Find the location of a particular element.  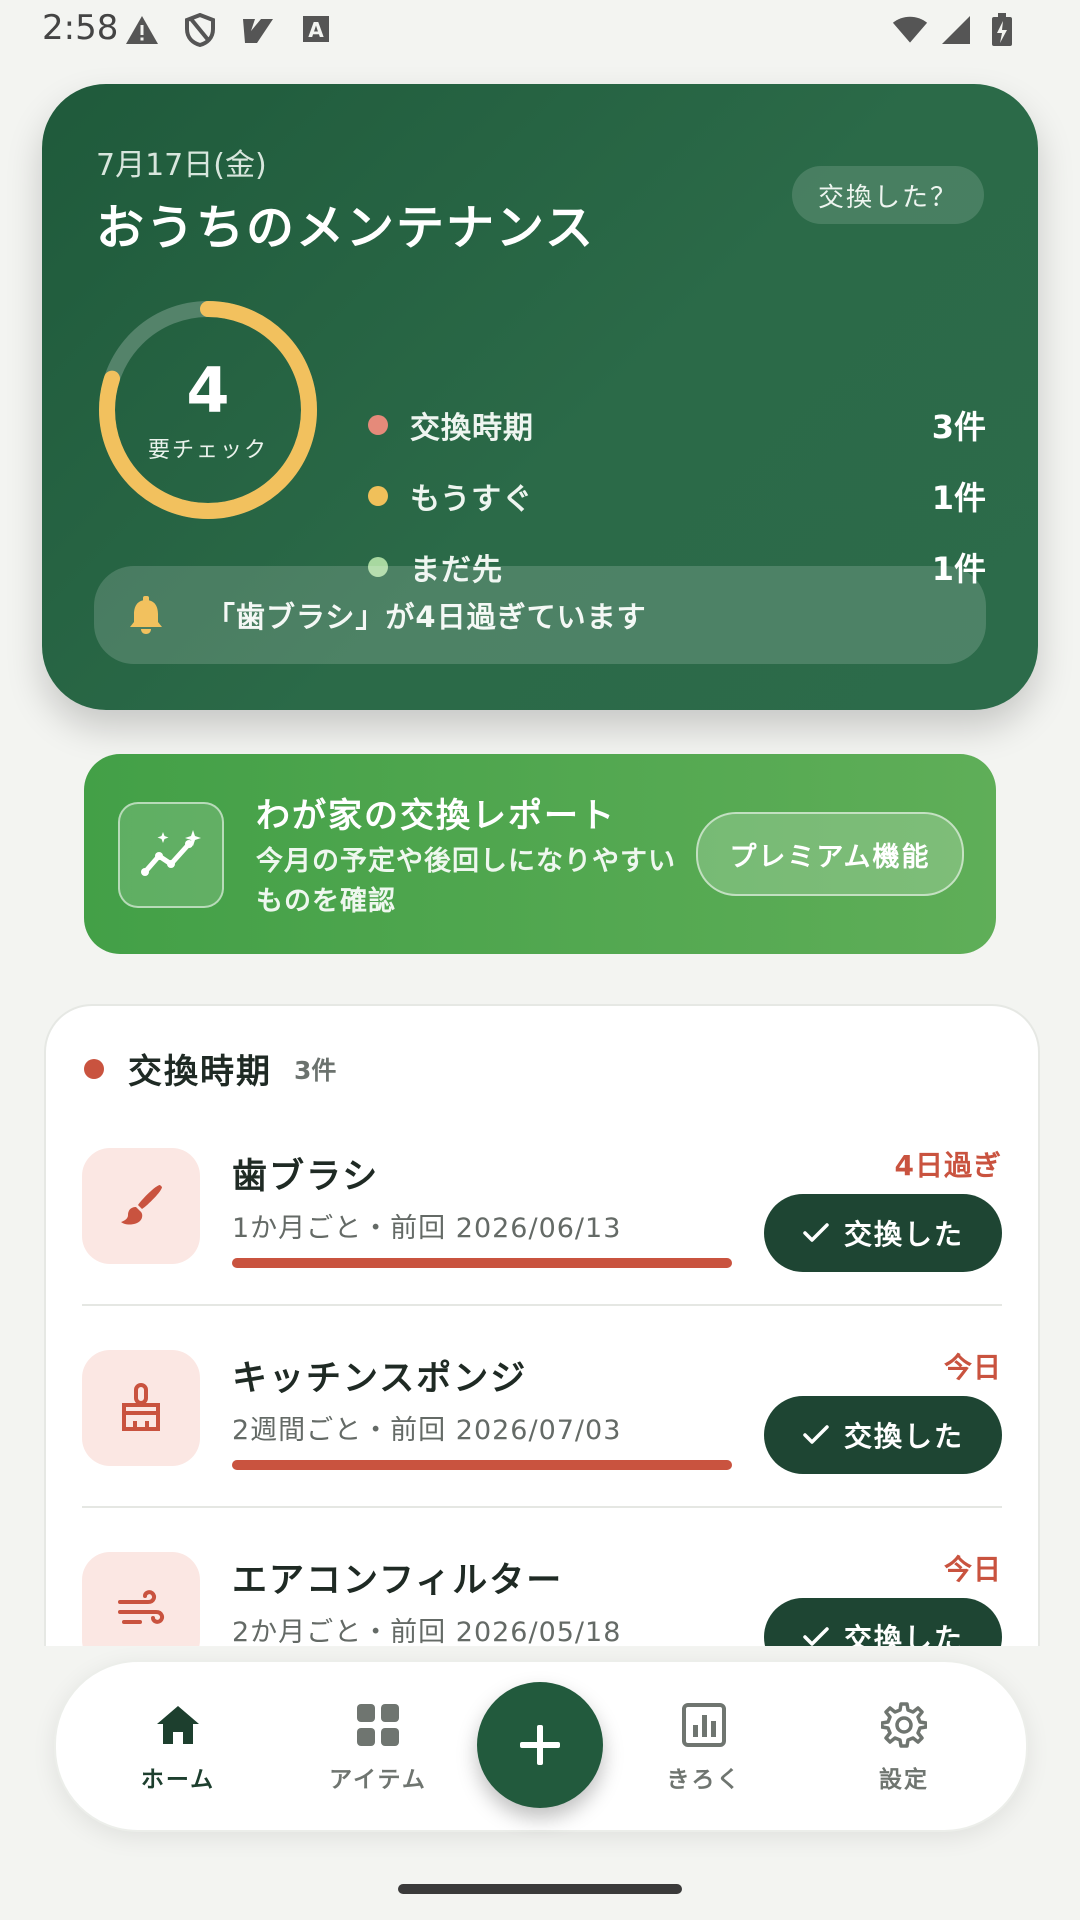

section-title: 交換時期 is located at coordinates (200, 1072).